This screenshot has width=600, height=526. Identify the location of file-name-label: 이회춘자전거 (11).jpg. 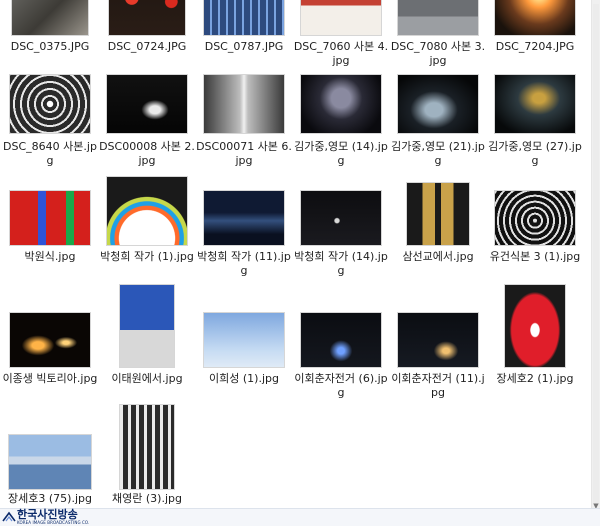
(438, 386).